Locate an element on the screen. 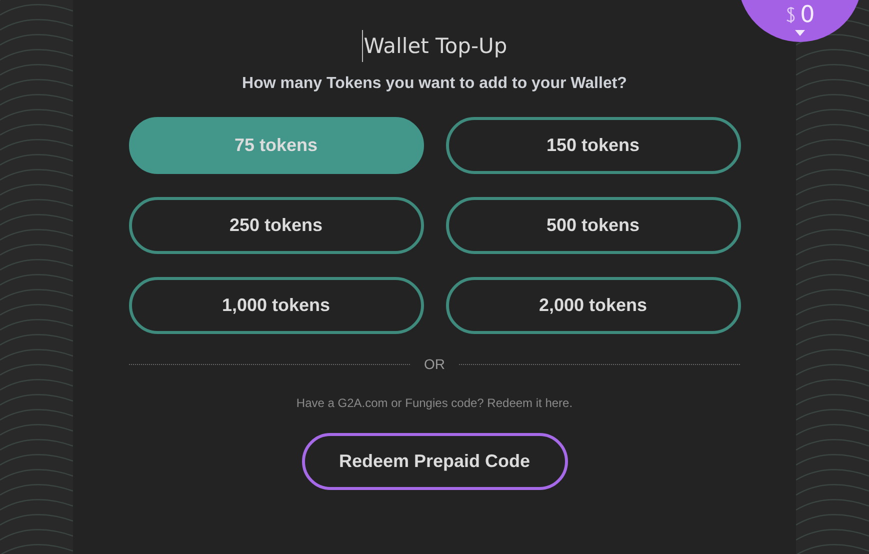 This screenshot has height=554, width=869. token-option: 500 tokens is located at coordinates (593, 225).